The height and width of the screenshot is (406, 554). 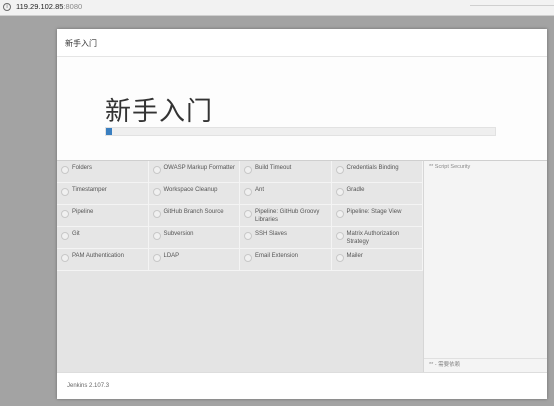 What do you see at coordinates (286, 194) in the screenshot?
I see `plugin-item: Ant` at bounding box center [286, 194].